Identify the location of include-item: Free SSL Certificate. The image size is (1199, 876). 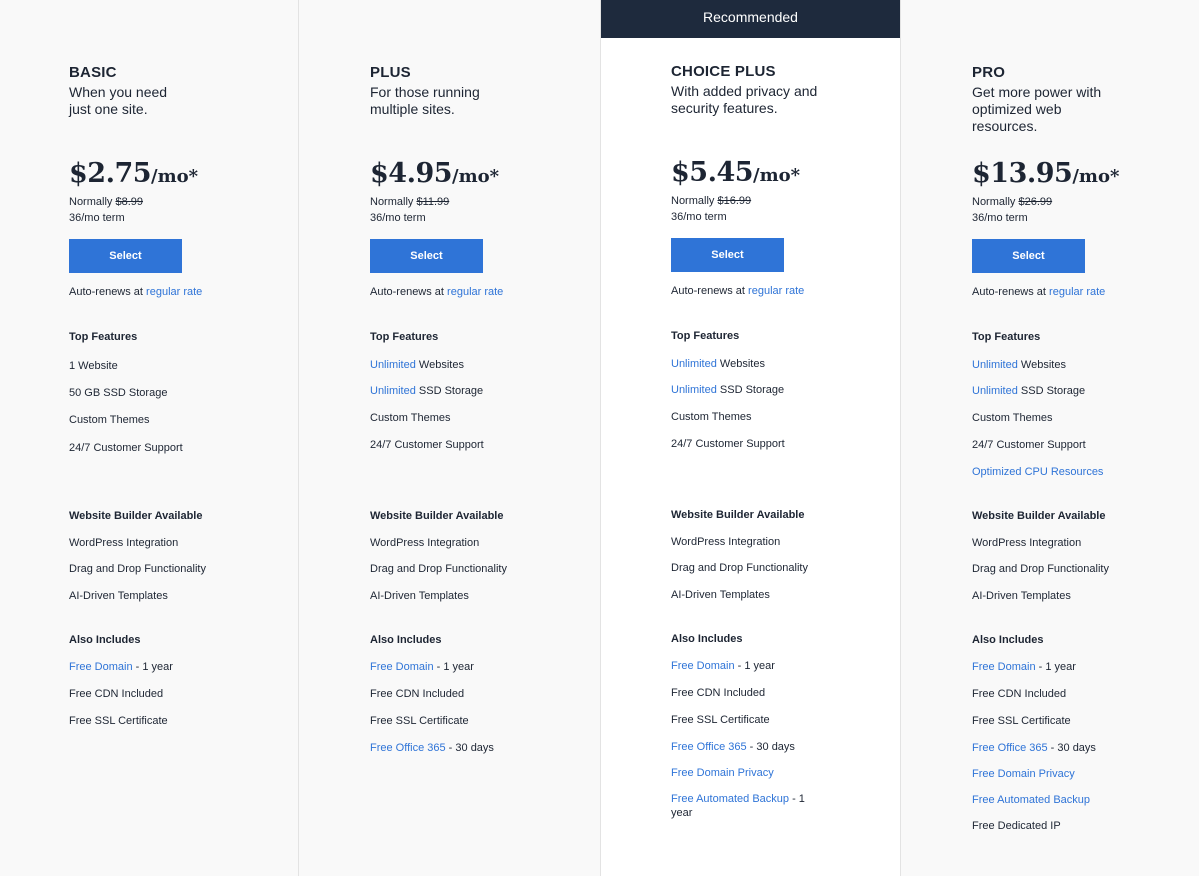
(720, 720).